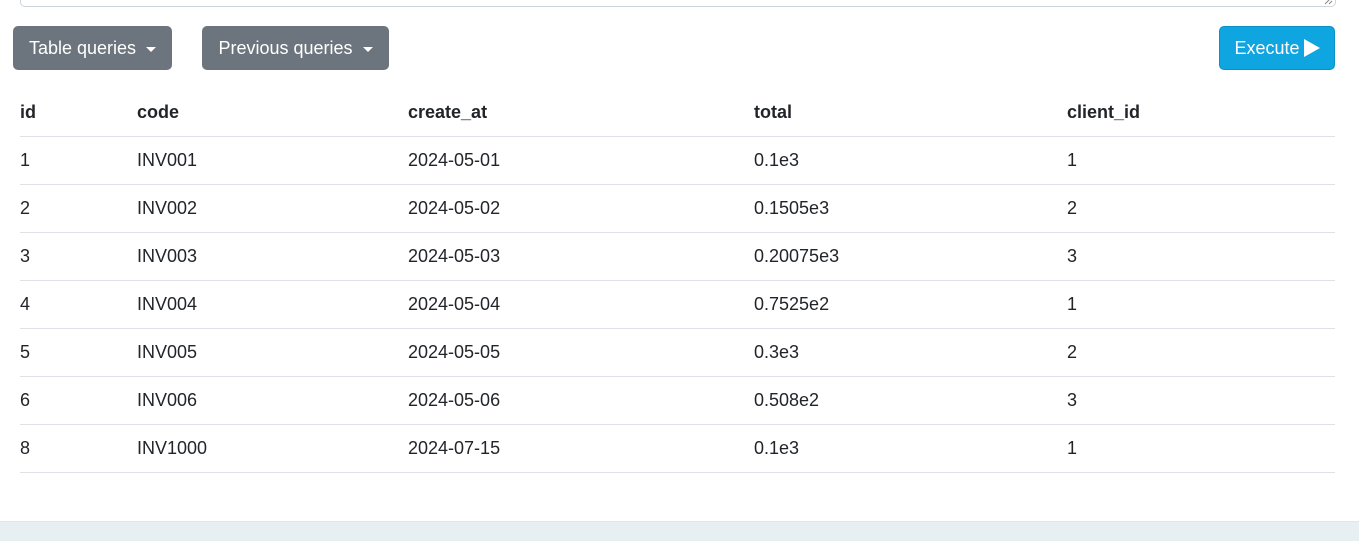  Describe the element at coordinates (272, 160) in the screenshot. I see `cell-code: INV001` at that location.